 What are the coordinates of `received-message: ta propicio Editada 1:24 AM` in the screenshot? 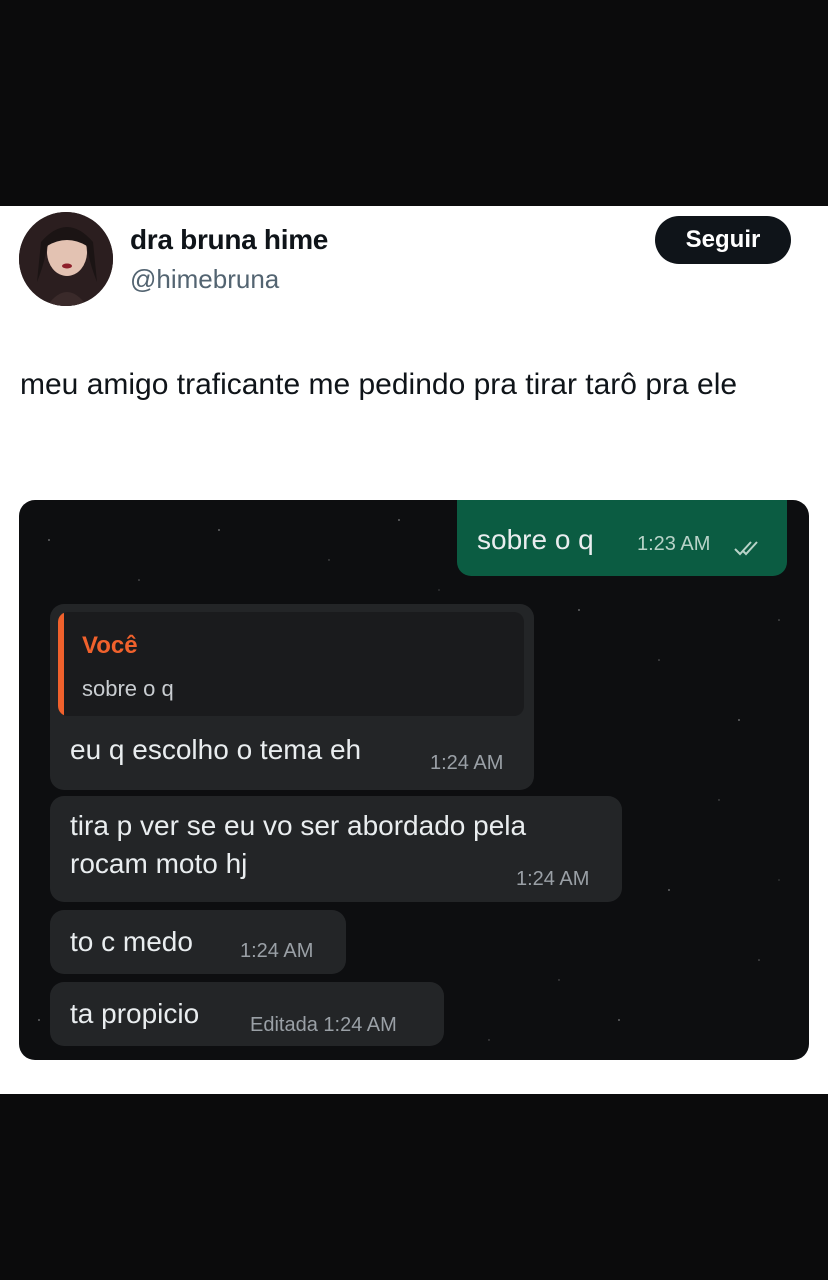 It's located at (247, 1014).